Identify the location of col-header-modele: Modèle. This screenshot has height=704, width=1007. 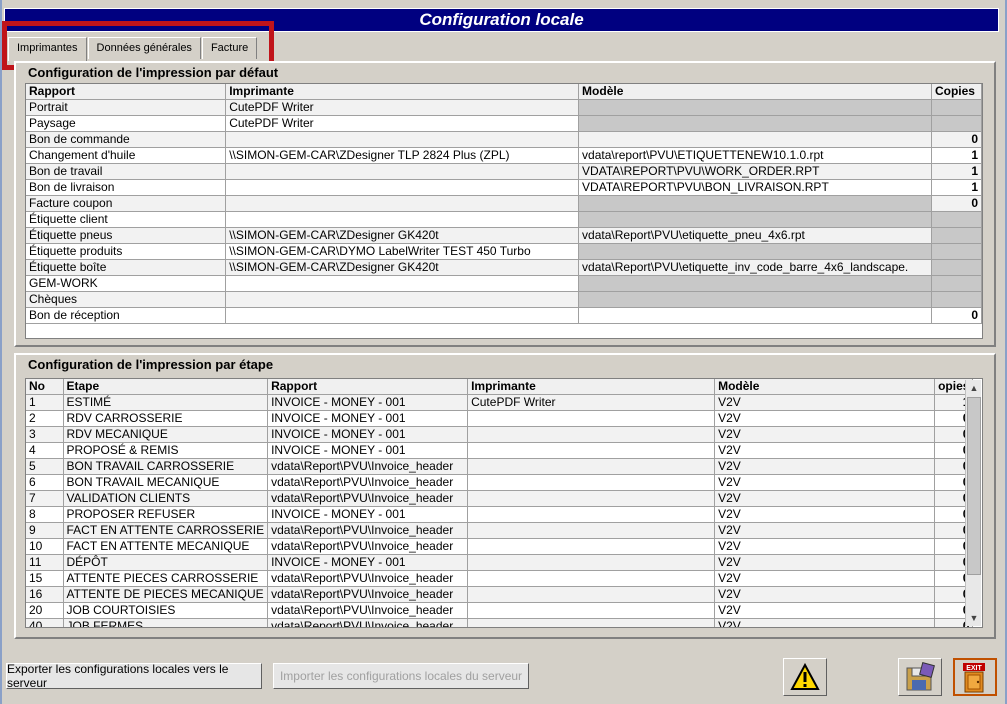
(825, 387).